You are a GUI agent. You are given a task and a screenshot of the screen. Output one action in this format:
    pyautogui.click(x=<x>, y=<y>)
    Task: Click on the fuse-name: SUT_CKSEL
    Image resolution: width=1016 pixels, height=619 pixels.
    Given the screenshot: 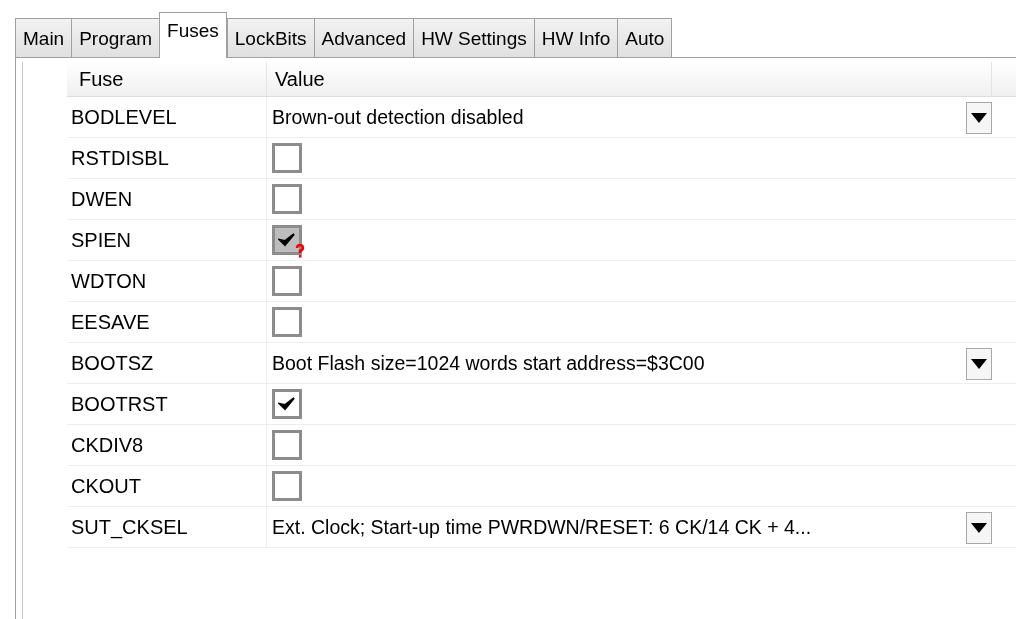 What is the action you would take?
    pyautogui.click(x=167, y=527)
    